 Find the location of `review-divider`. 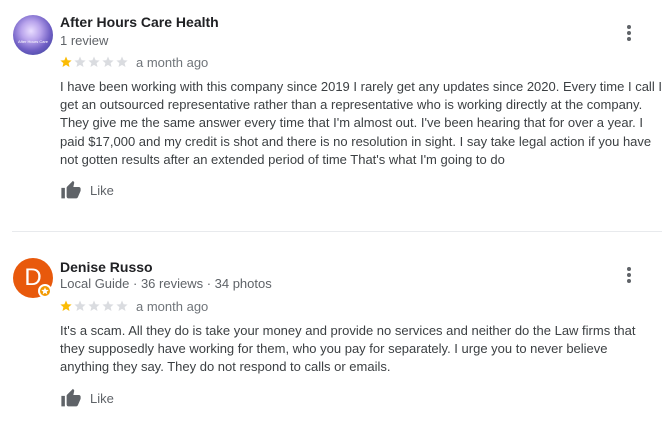

review-divider is located at coordinates (337, 231).